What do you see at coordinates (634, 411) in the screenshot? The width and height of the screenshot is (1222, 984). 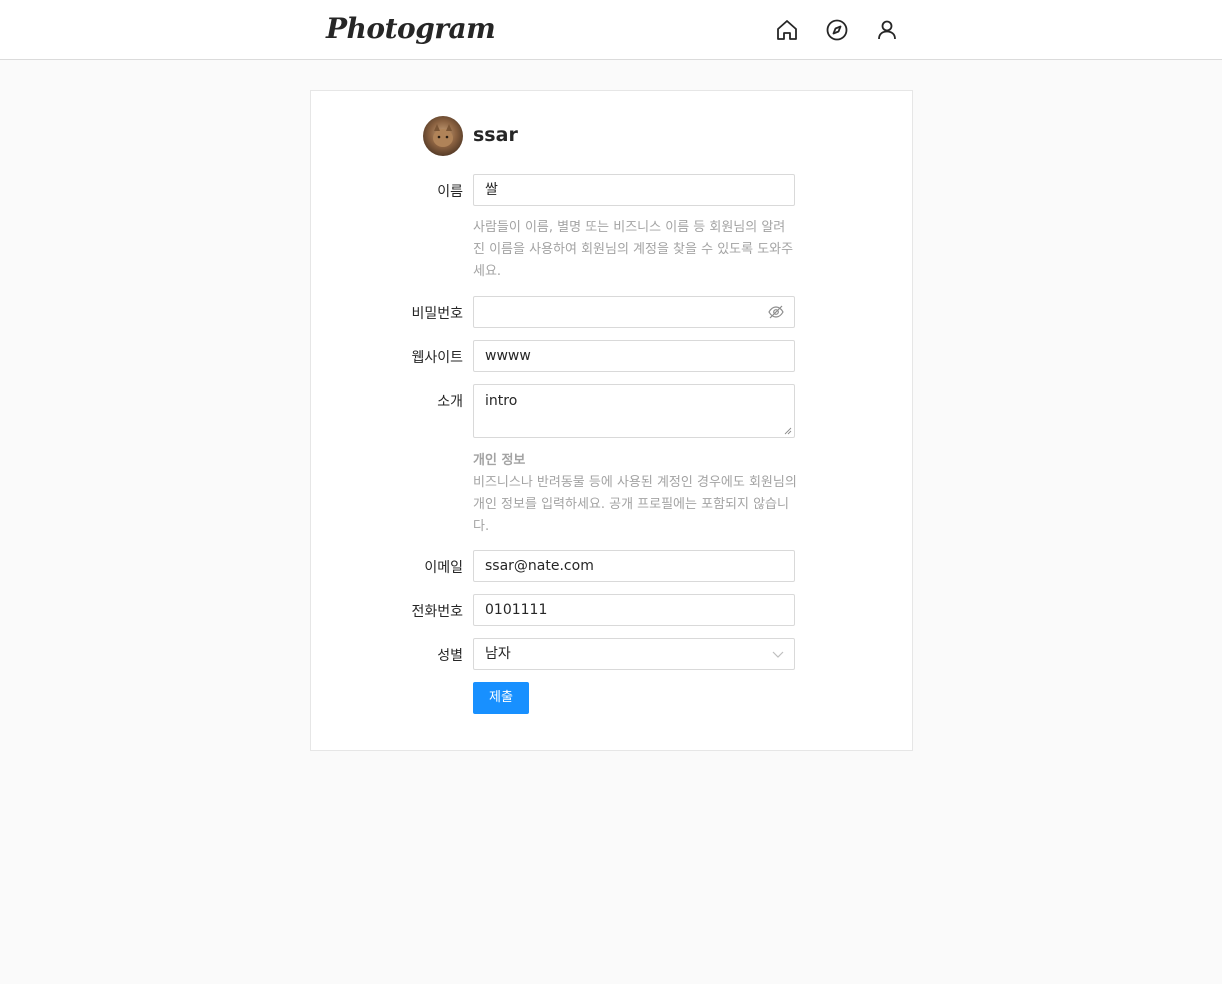 I see `bio-textarea: intro` at bounding box center [634, 411].